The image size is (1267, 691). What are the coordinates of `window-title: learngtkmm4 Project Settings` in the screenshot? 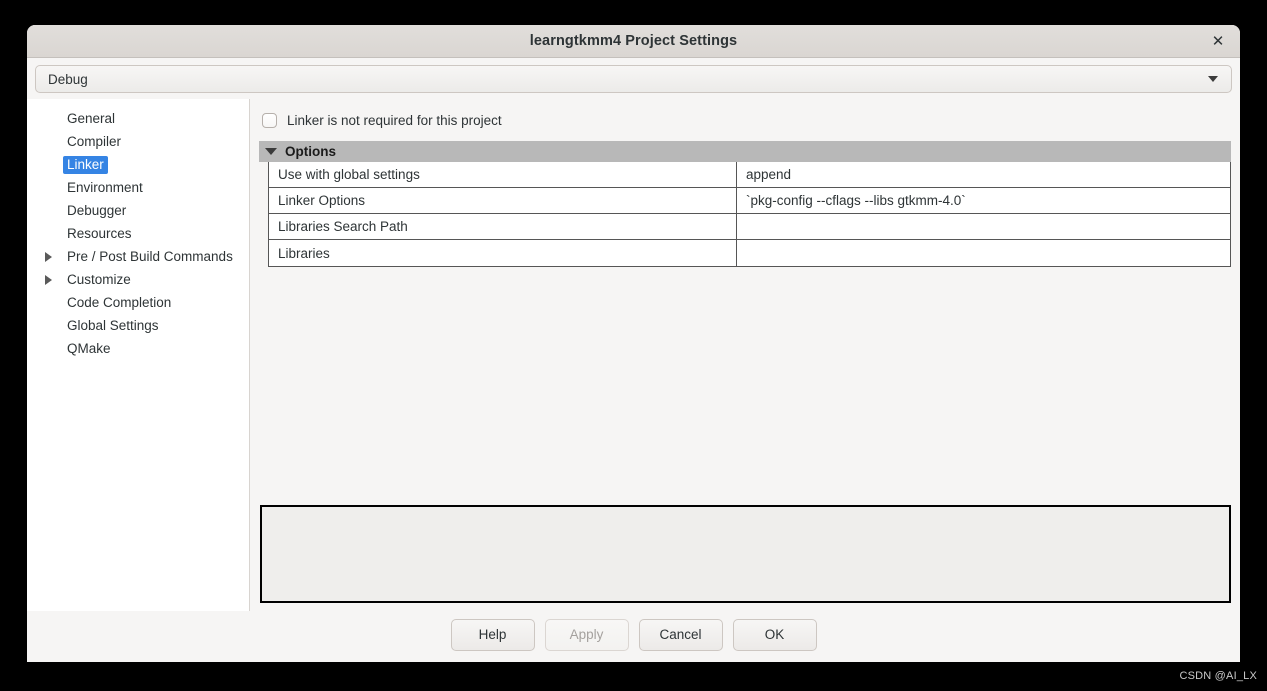 It's located at (633, 41).